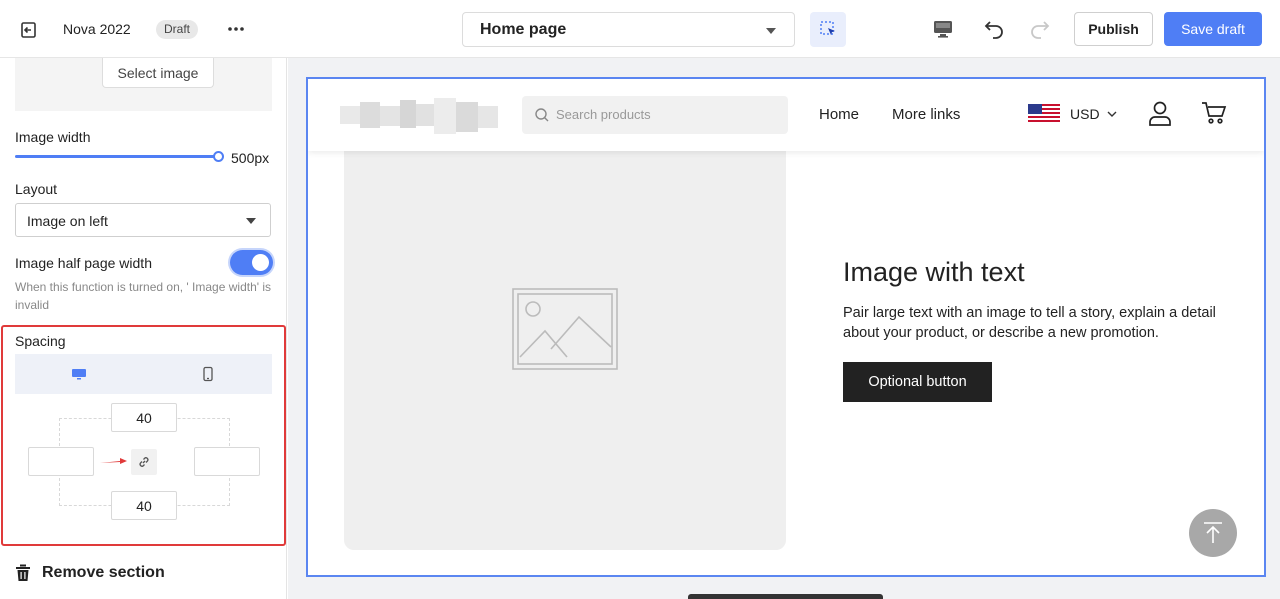 This screenshot has height=599, width=1280. I want to click on half-width-label: Image half page width, so click(83, 263).